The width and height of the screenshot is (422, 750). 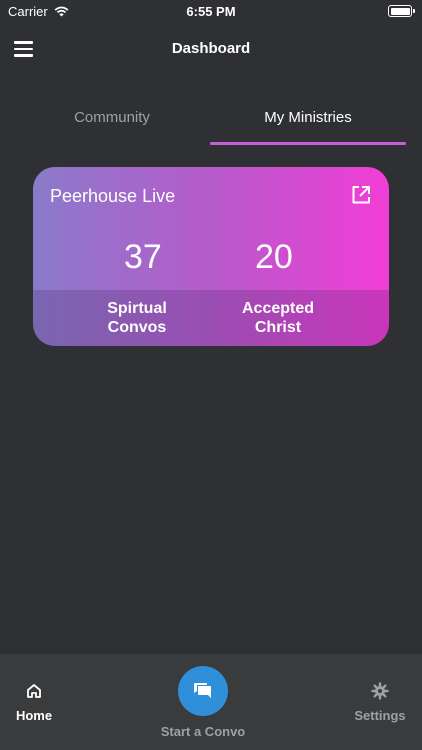 What do you see at coordinates (380, 691) in the screenshot?
I see `gear-icon` at bounding box center [380, 691].